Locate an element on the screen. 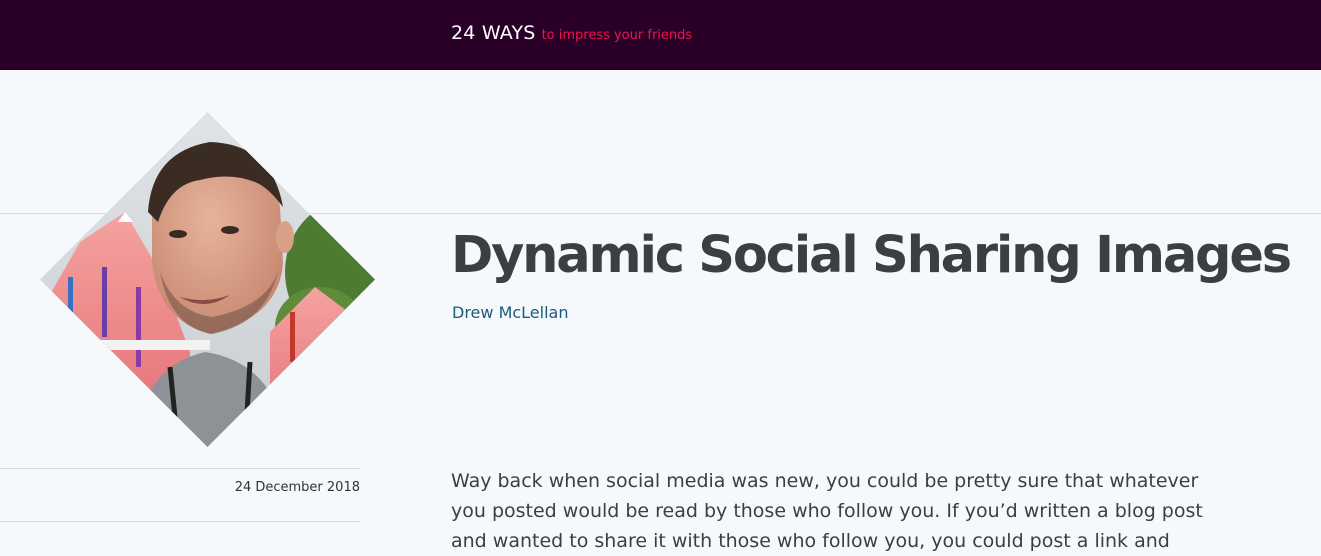 This screenshot has width=1321, height=556. publish-date: 24 December 2018 is located at coordinates (297, 487).